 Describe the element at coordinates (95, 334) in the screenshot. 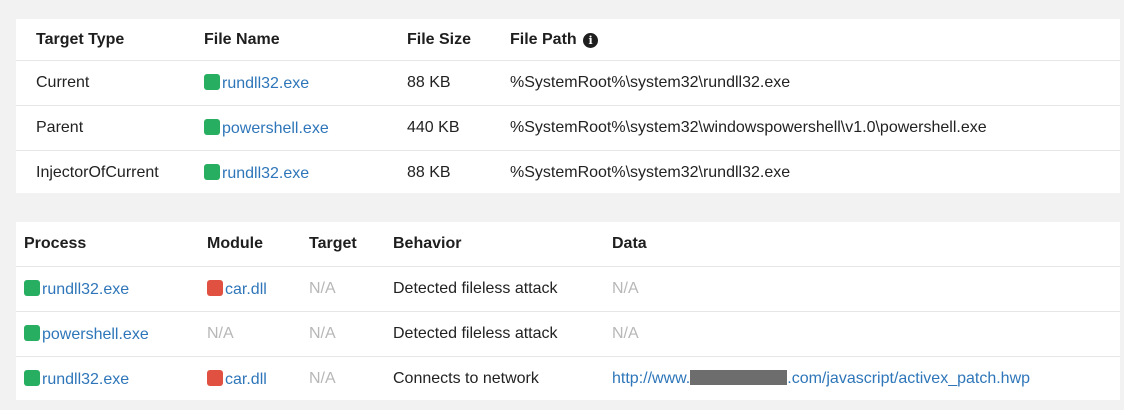

I see `process-link: powershell.exe` at that location.